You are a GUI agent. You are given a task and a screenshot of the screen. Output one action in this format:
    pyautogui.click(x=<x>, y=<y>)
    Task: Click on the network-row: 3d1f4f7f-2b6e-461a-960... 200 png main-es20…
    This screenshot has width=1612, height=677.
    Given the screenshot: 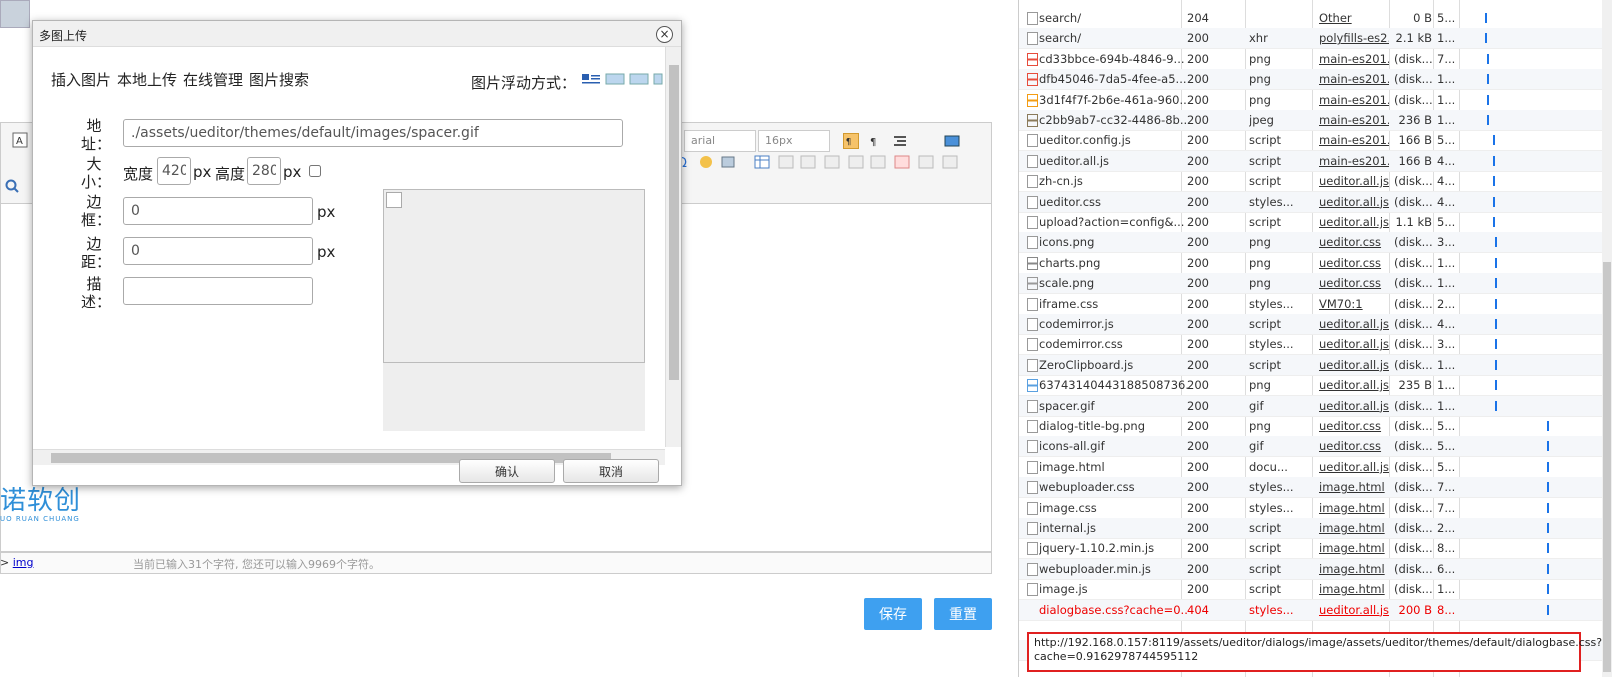 What is the action you would take?
    pyautogui.click(x=1315, y=100)
    